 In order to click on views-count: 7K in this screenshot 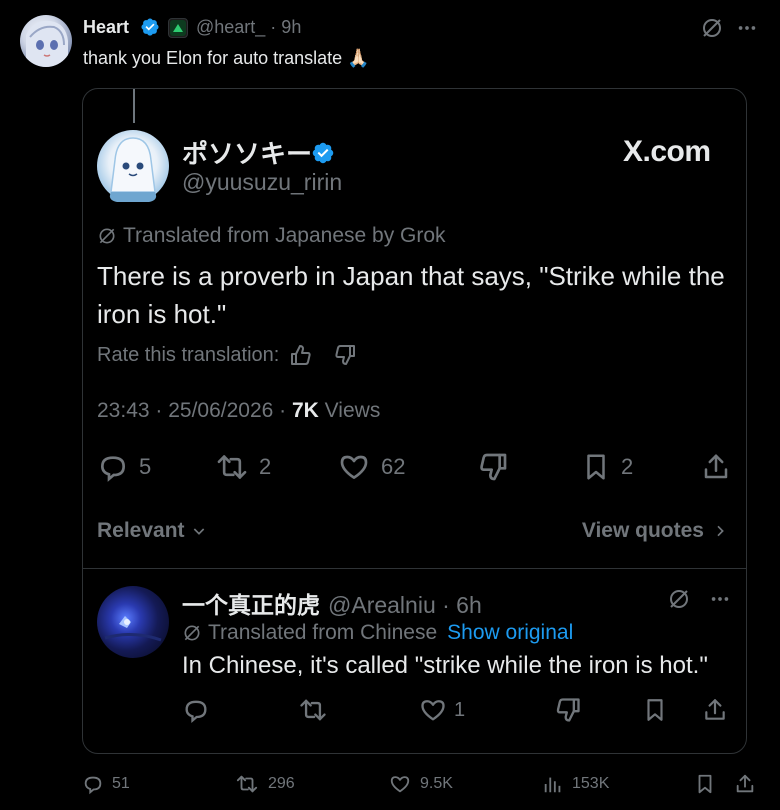, I will do `click(305, 410)`.